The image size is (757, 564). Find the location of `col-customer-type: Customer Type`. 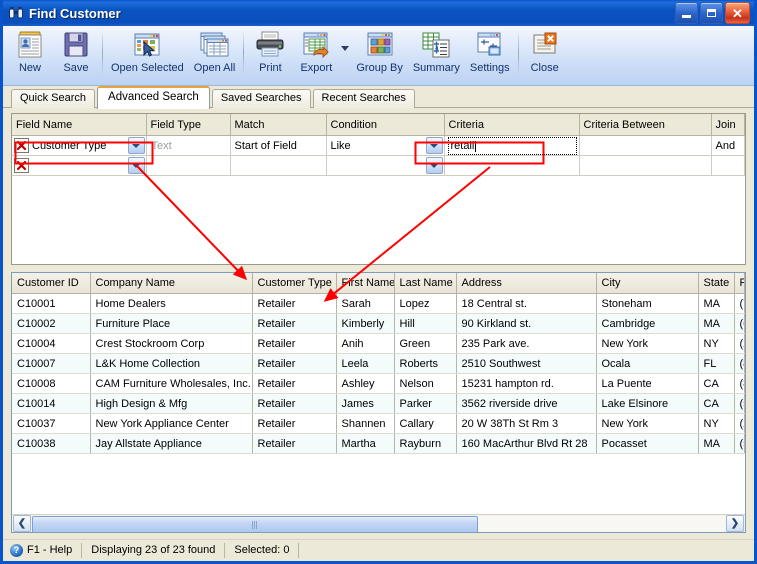

col-customer-type: Customer Type is located at coordinates (294, 283).